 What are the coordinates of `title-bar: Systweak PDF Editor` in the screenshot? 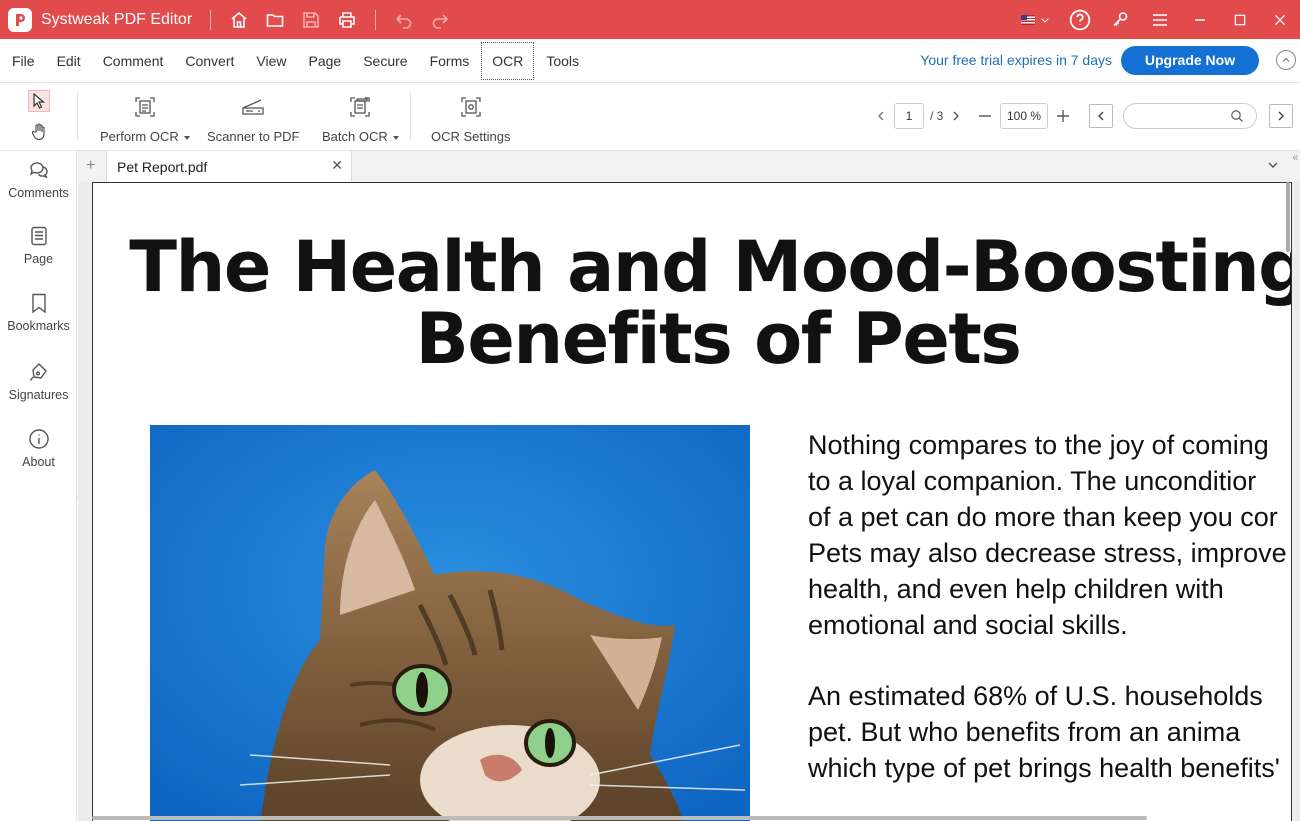 It's located at (650, 19).